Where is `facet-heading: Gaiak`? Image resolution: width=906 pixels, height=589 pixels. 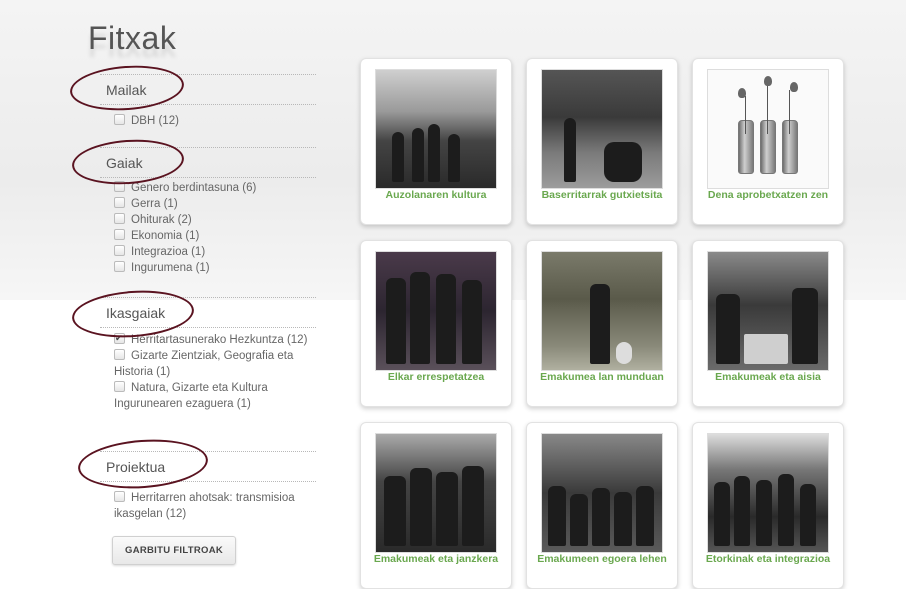
facet-heading: Gaiak is located at coordinates (208, 162).